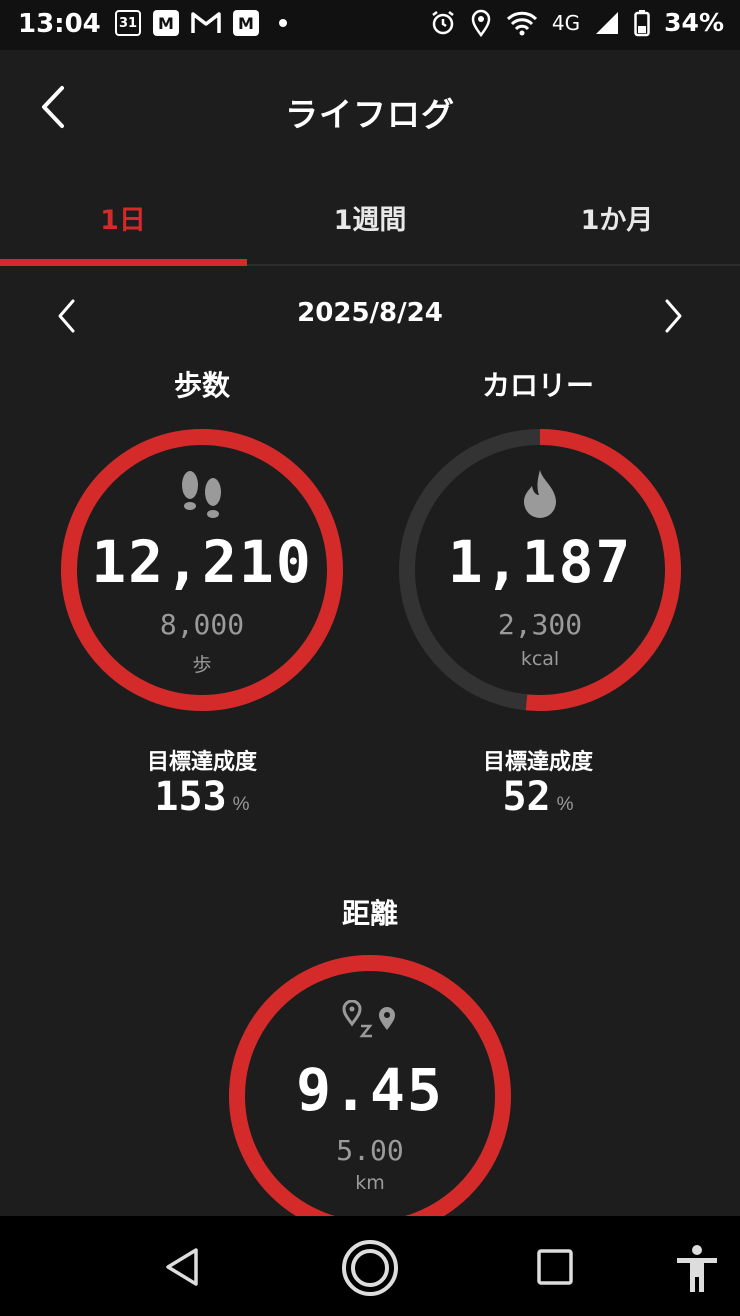 The height and width of the screenshot is (1316, 740). What do you see at coordinates (481, 23) in the screenshot?
I see `location-icon` at bounding box center [481, 23].